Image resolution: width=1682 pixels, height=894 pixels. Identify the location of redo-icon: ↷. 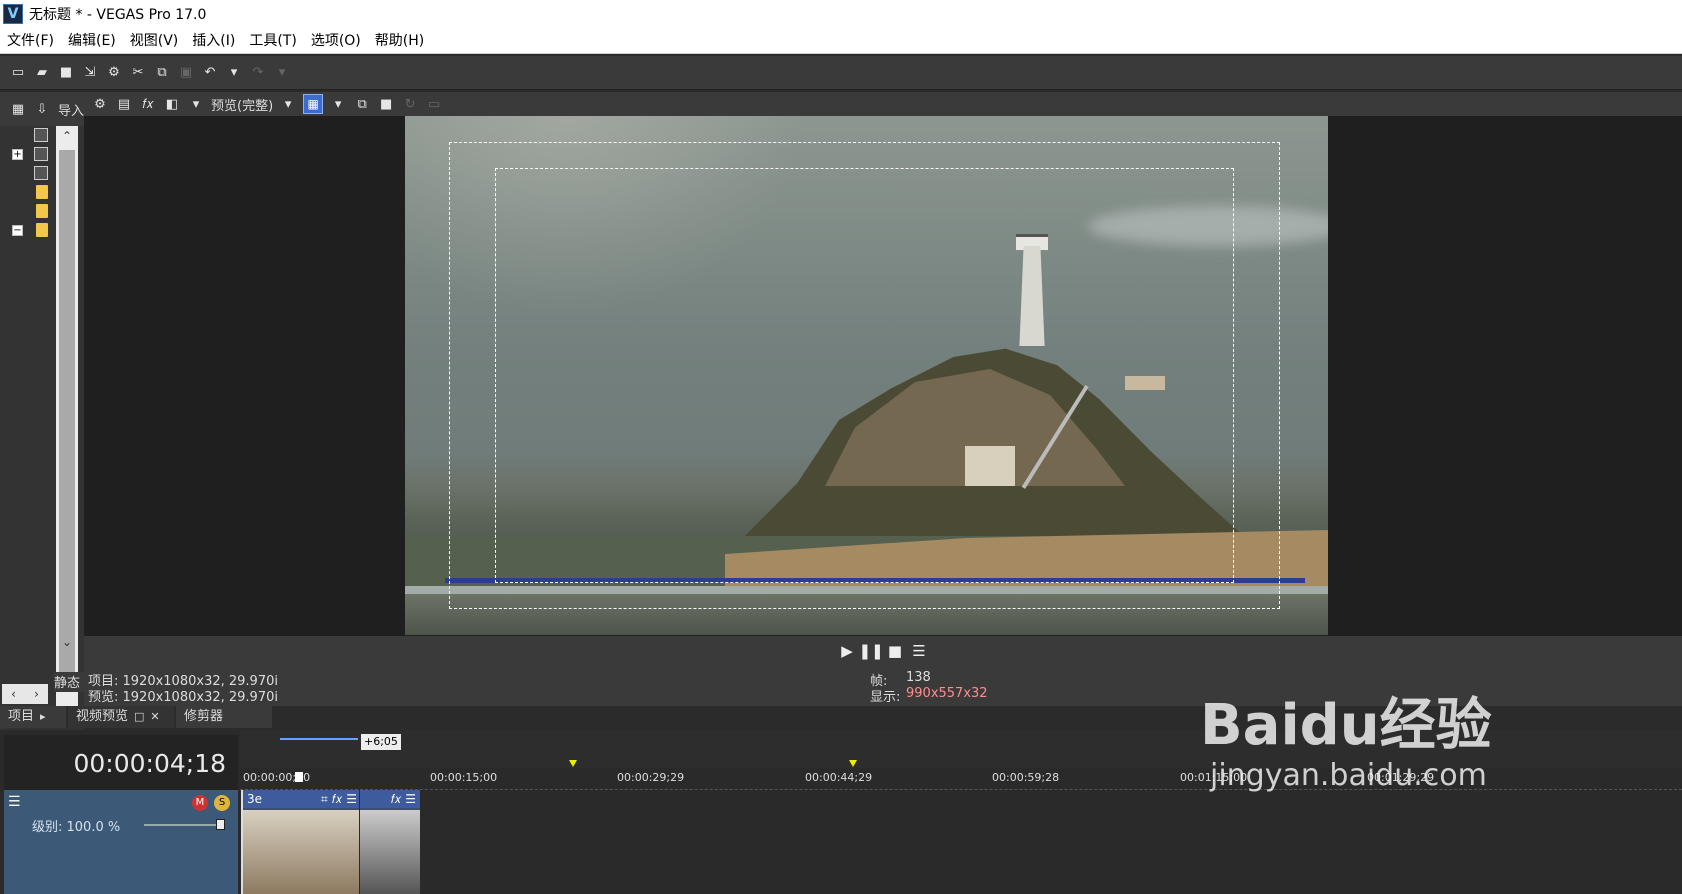
(258, 73).